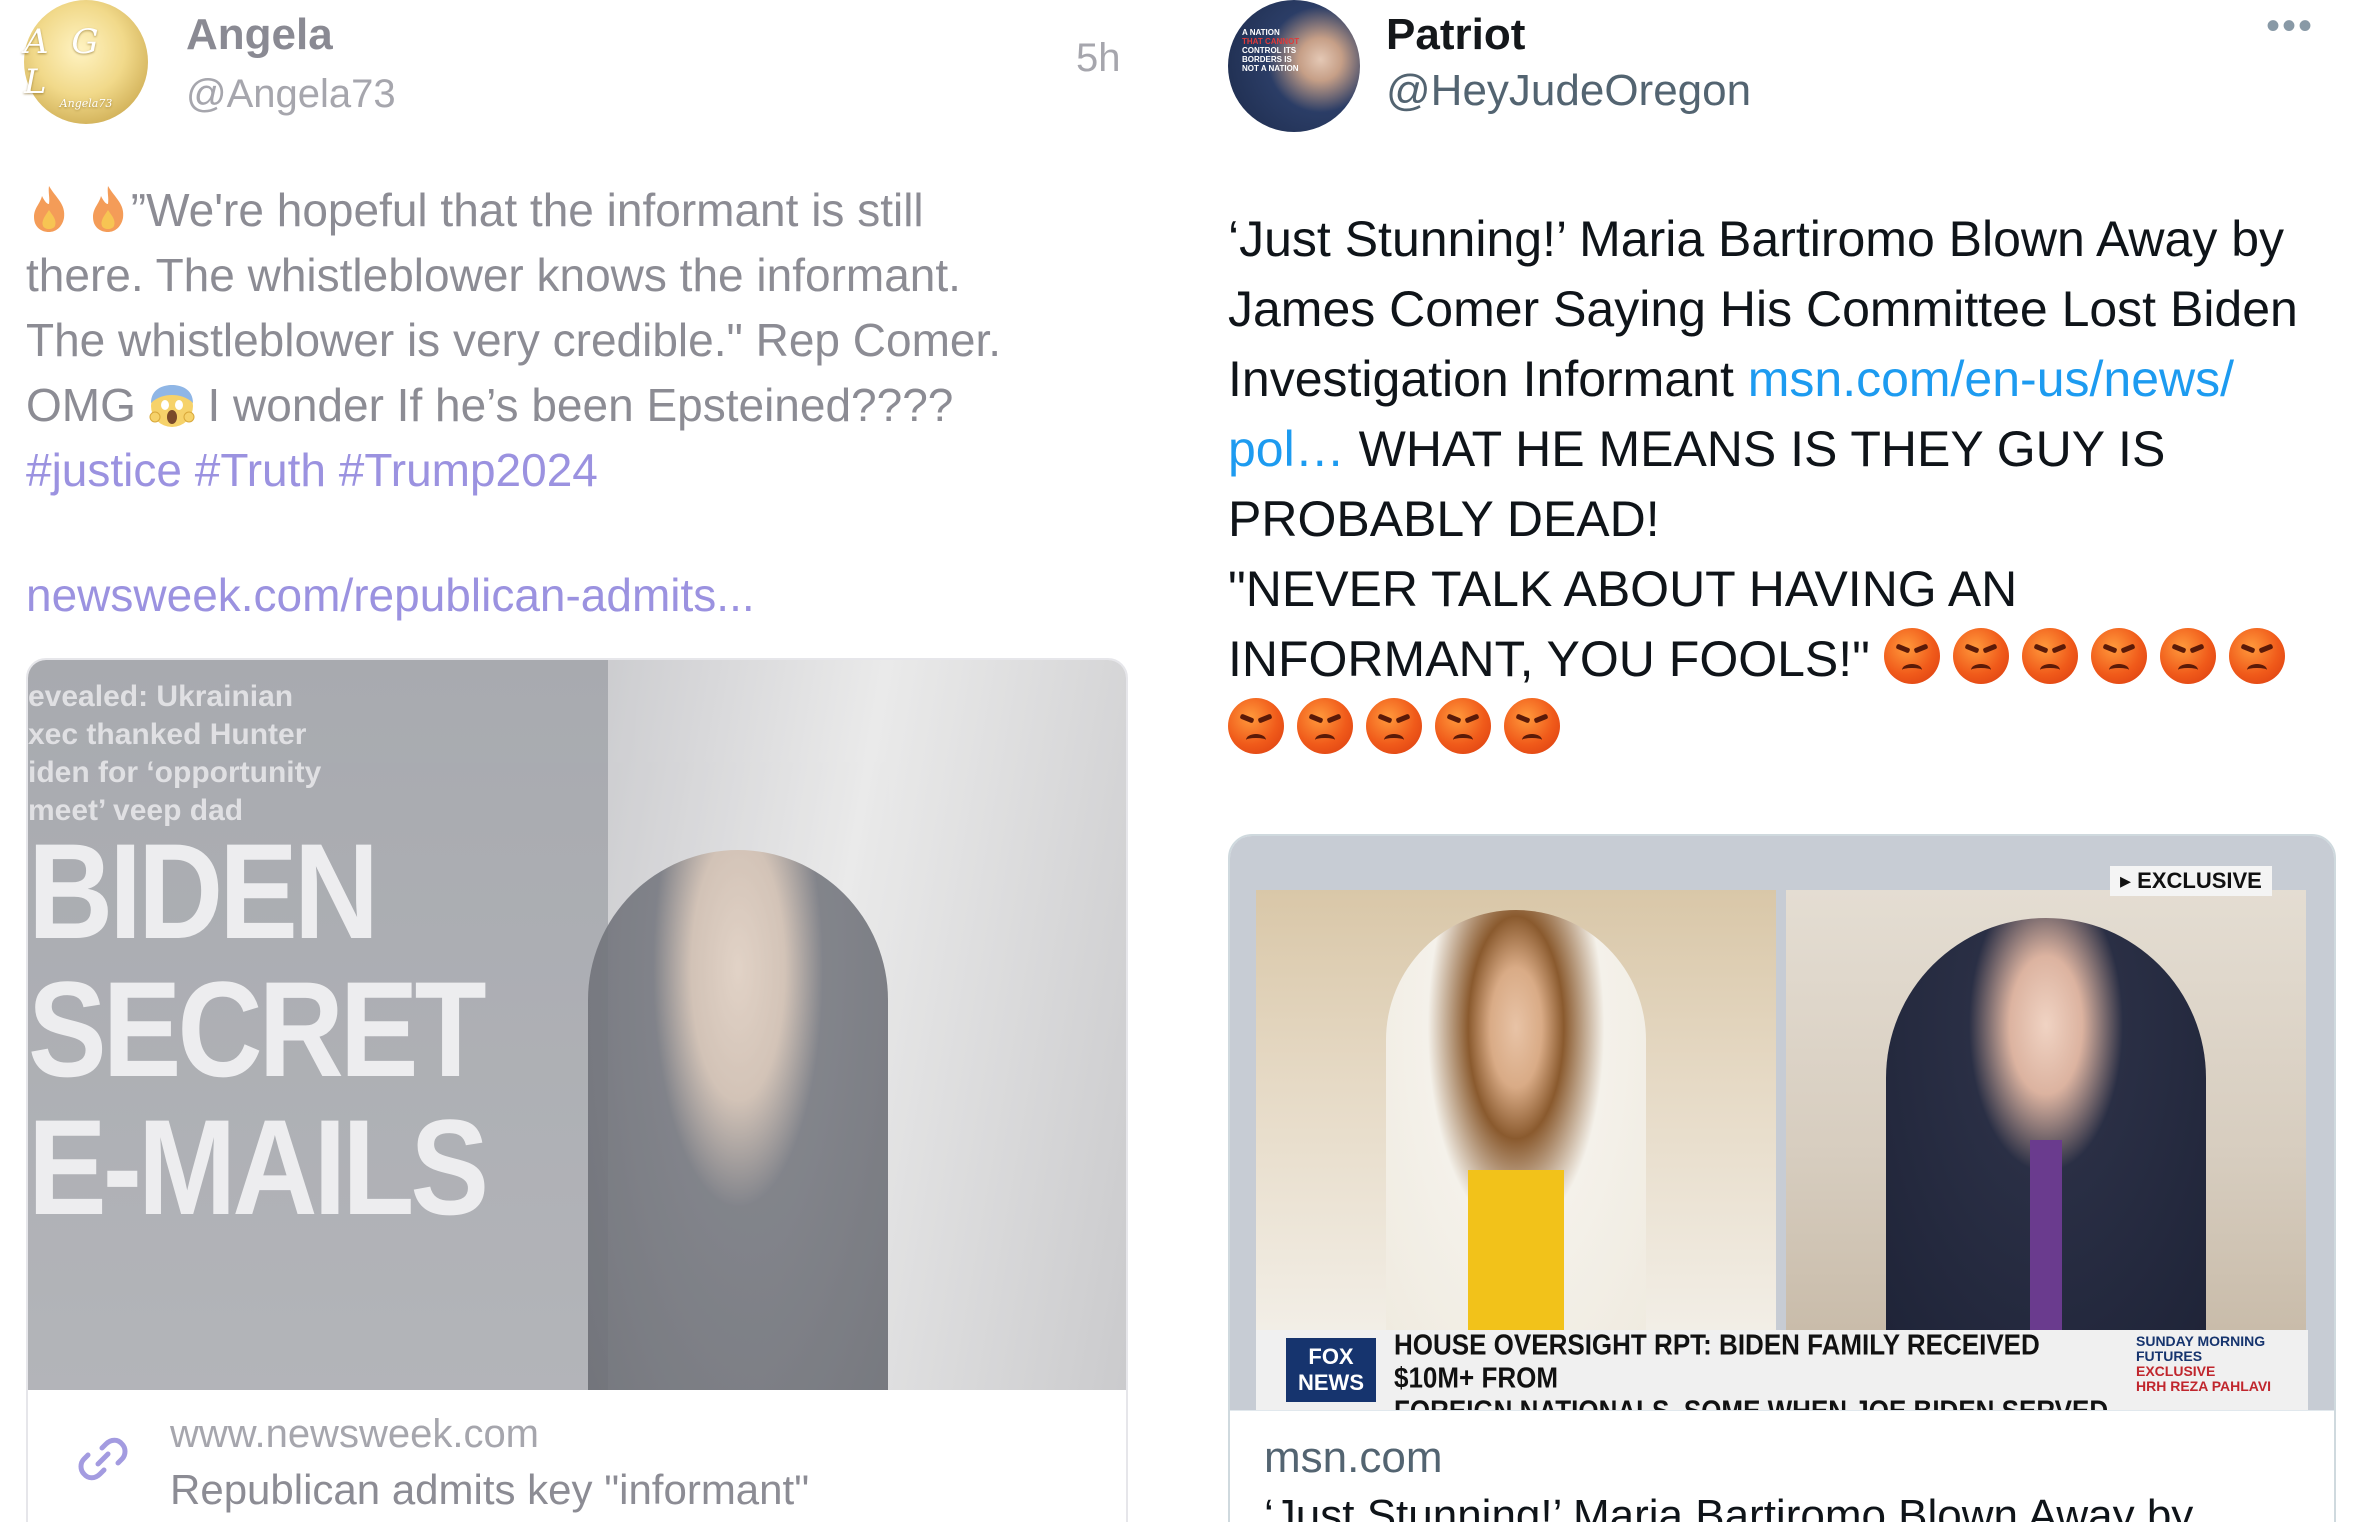  What do you see at coordinates (1991, 379) in the screenshot?
I see `post-link: msn.com/en-us/news/` at bounding box center [1991, 379].